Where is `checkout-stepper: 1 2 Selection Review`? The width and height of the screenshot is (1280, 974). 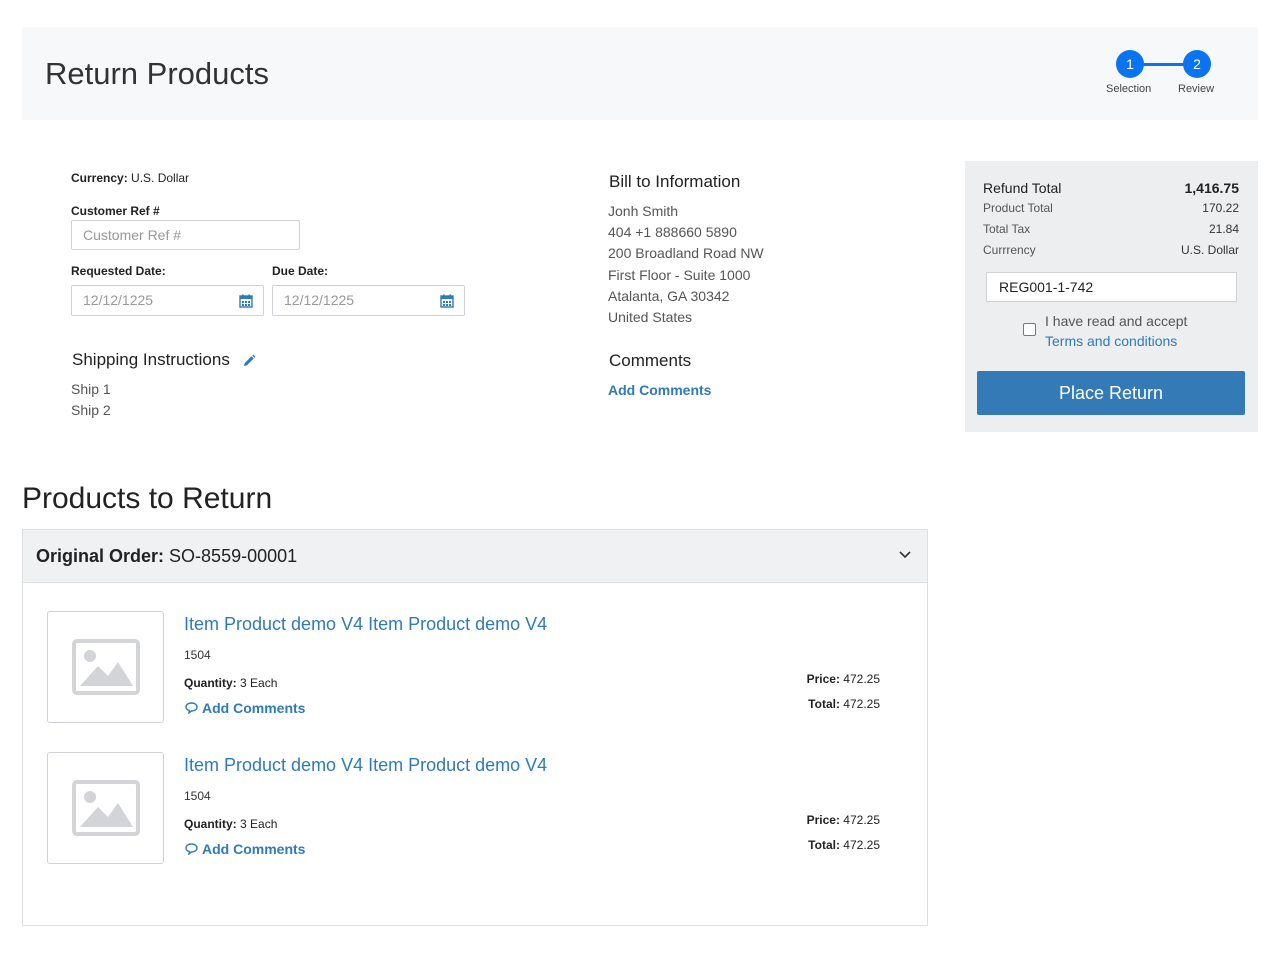 checkout-stepper: 1 2 Selection Review is located at coordinates (1169, 75).